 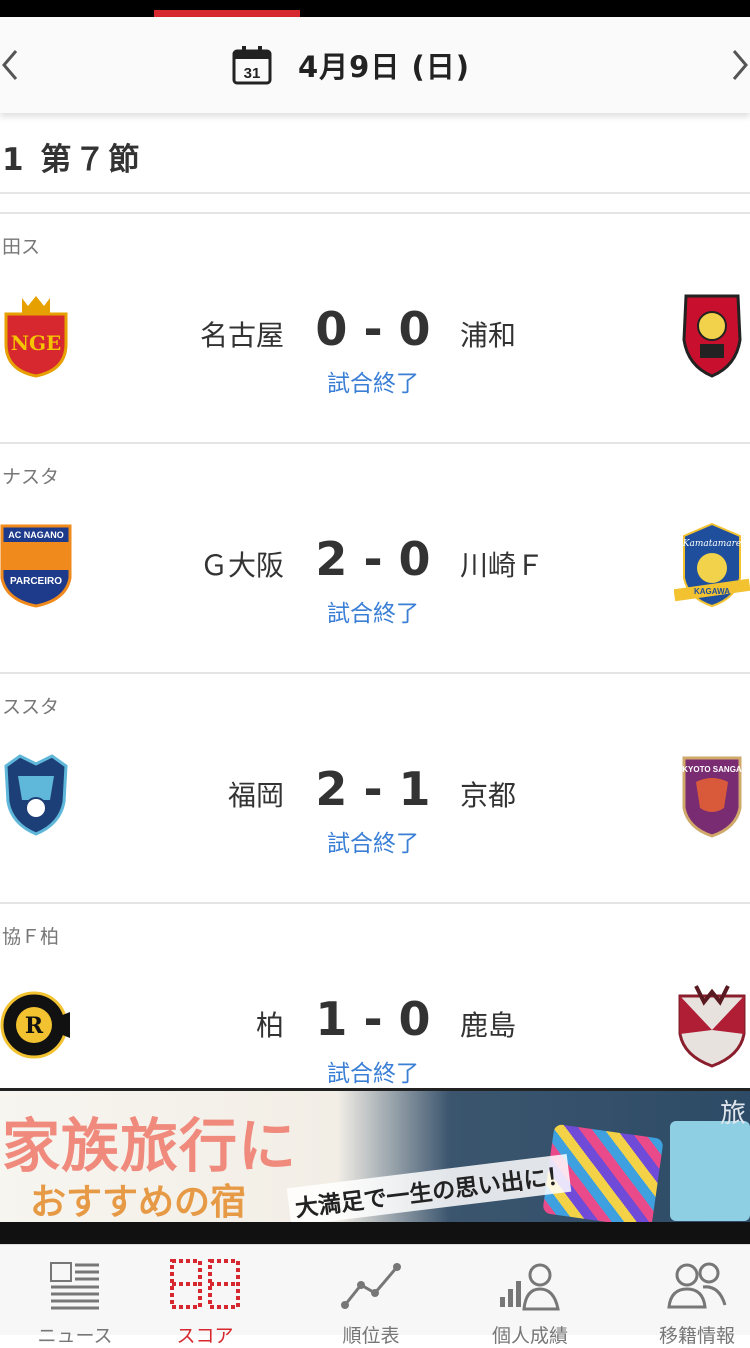 What do you see at coordinates (371, 1336) in the screenshot?
I see `tab-label: 順位表` at bounding box center [371, 1336].